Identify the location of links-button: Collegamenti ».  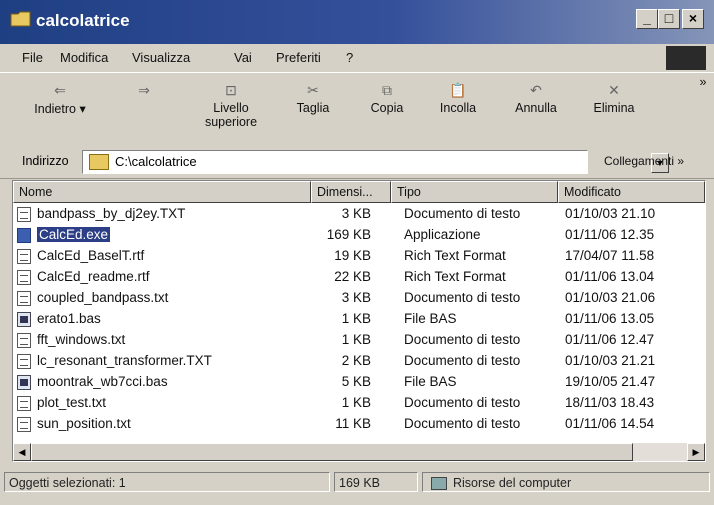
(644, 161).